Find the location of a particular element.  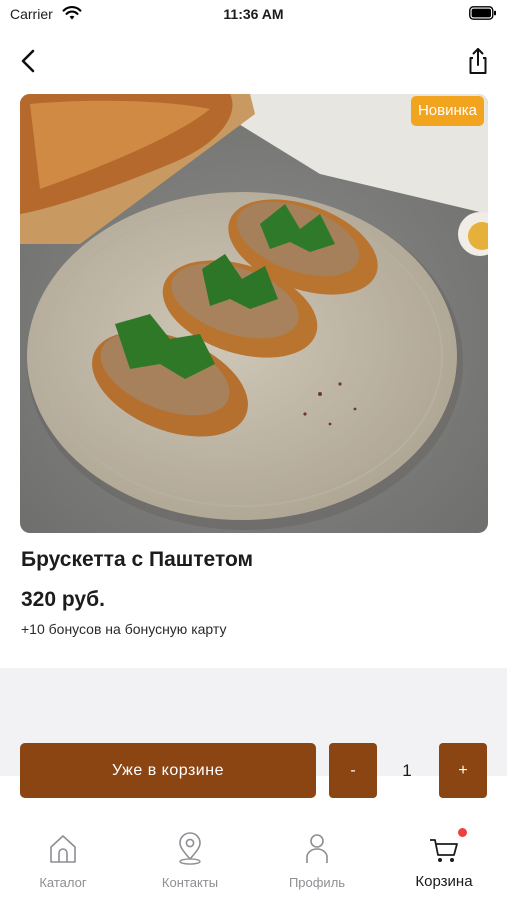

battery-icon is located at coordinates (482, 13).